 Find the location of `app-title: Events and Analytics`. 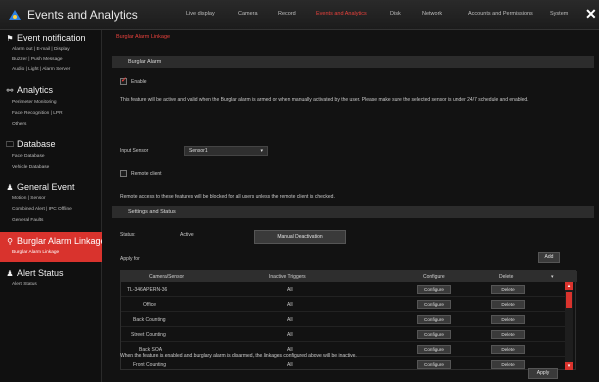

app-title: Events and Analytics is located at coordinates (82, 15).